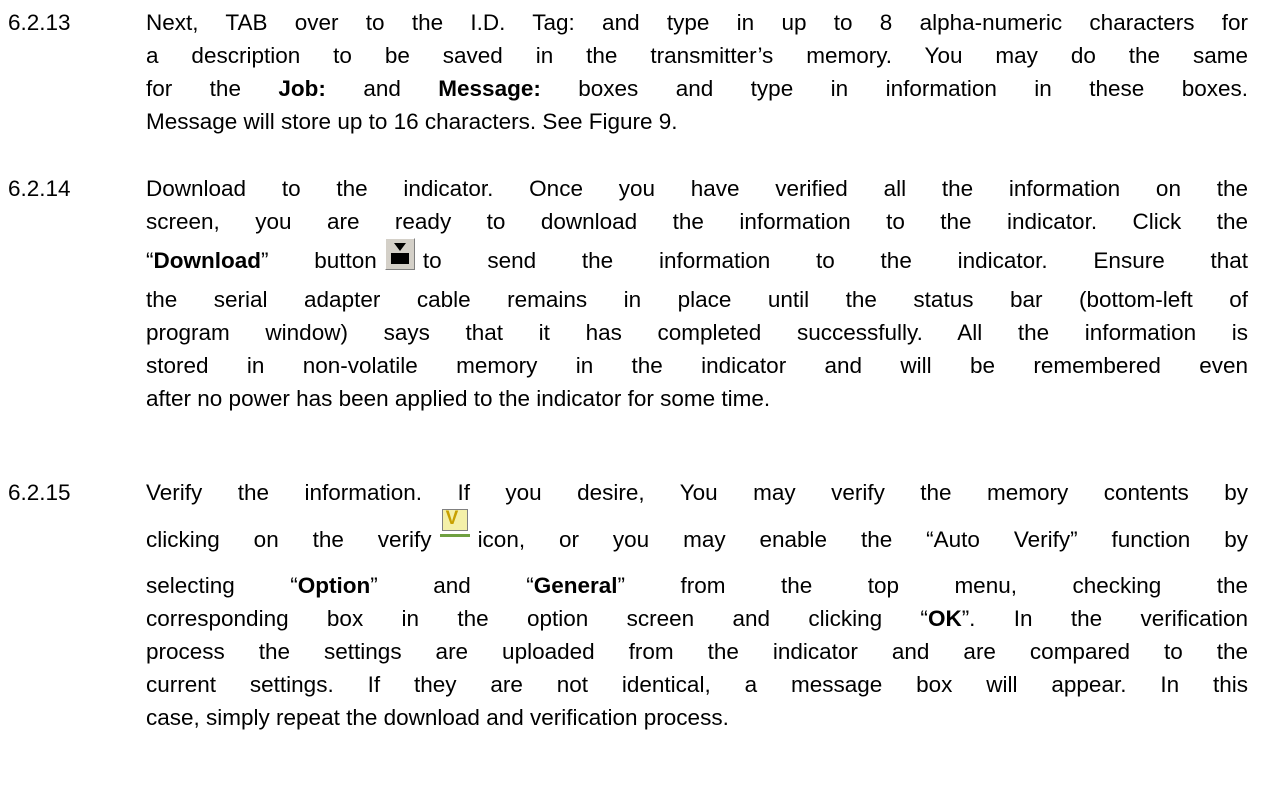 This screenshot has width=1270, height=791. What do you see at coordinates (382, 88) in the screenshot?
I see `line-text: and` at bounding box center [382, 88].